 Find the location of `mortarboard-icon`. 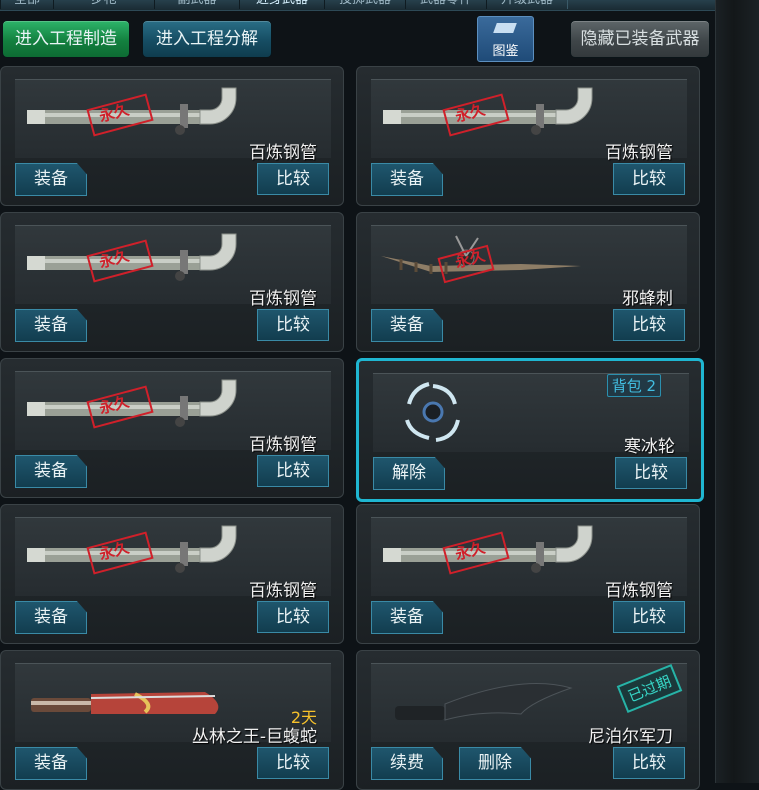

mortarboard-icon is located at coordinates (505, 28).